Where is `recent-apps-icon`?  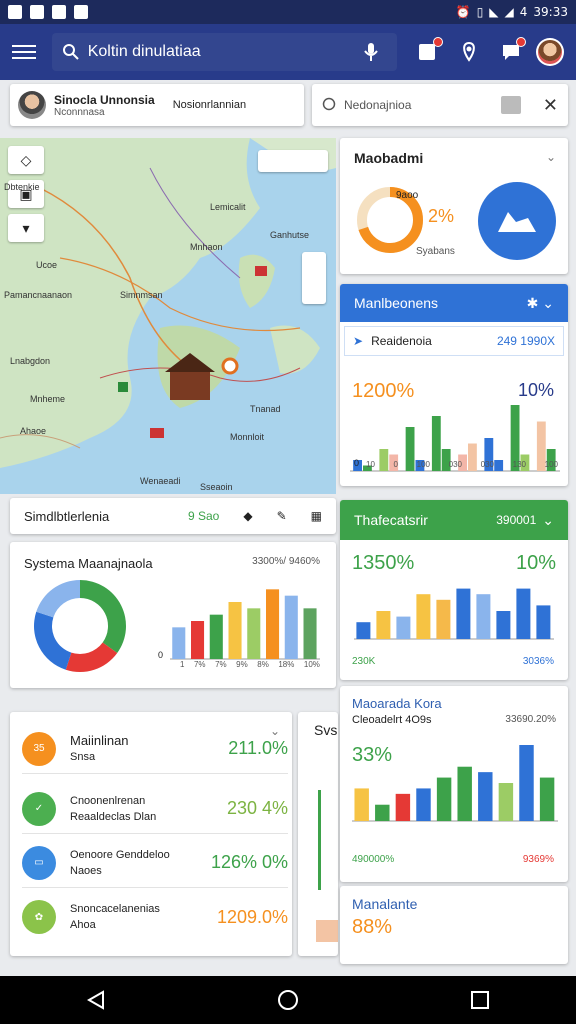 recent-apps-icon is located at coordinates (480, 1000).